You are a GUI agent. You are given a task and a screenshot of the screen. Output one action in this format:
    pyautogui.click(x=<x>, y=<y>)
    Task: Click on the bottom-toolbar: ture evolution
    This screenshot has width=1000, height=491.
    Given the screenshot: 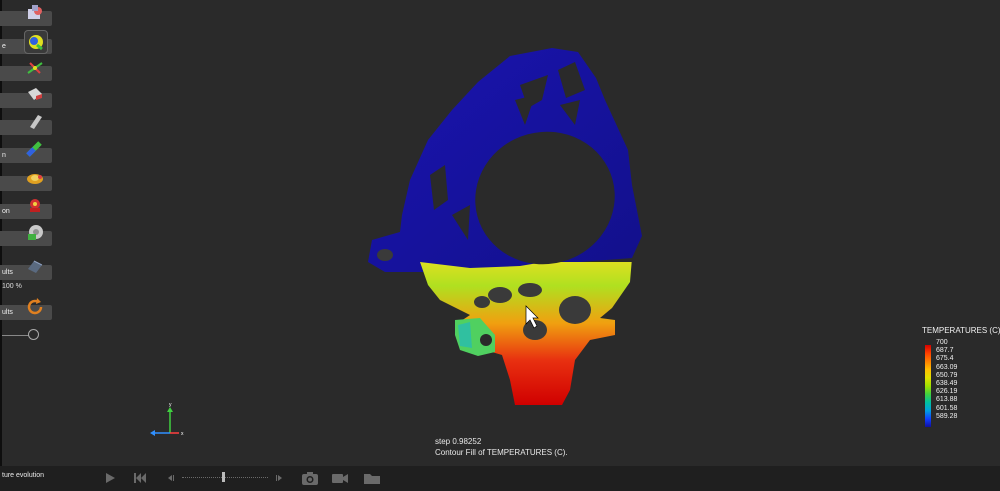 What is the action you would take?
    pyautogui.click(x=500, y=478)
    